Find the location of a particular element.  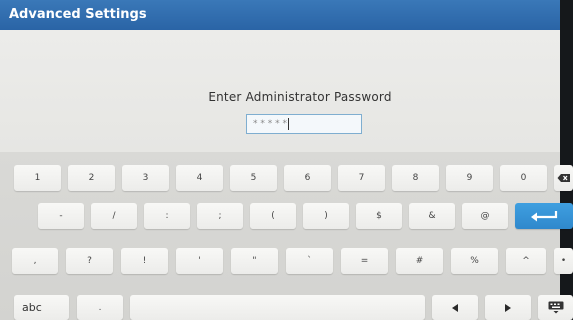

arrow-right-icon is located at coordinates (508, 307).